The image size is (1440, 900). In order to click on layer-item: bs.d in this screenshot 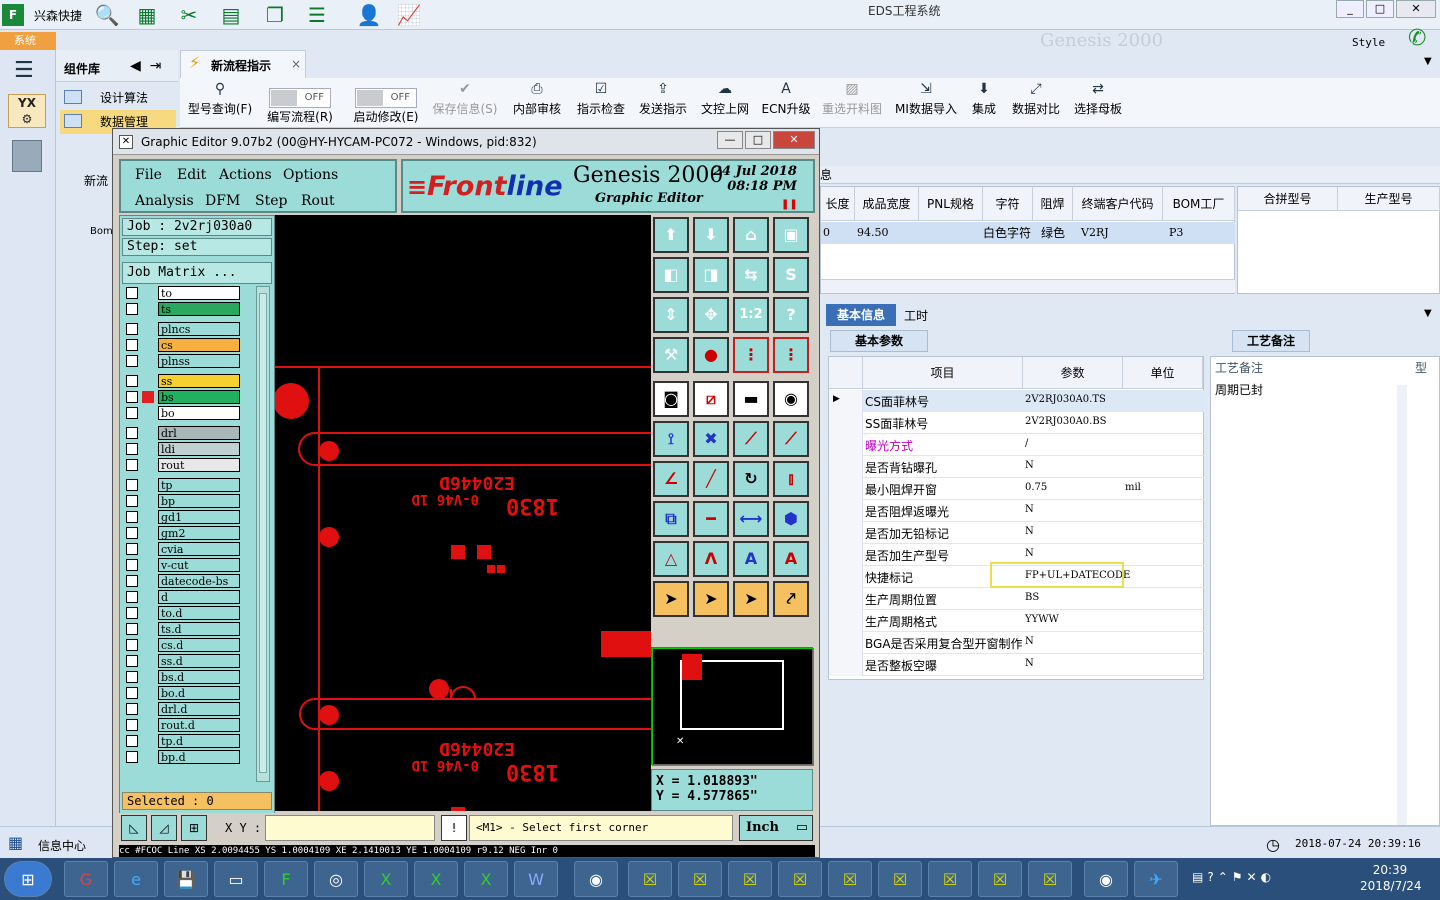, I will do `click(185, 677)`.